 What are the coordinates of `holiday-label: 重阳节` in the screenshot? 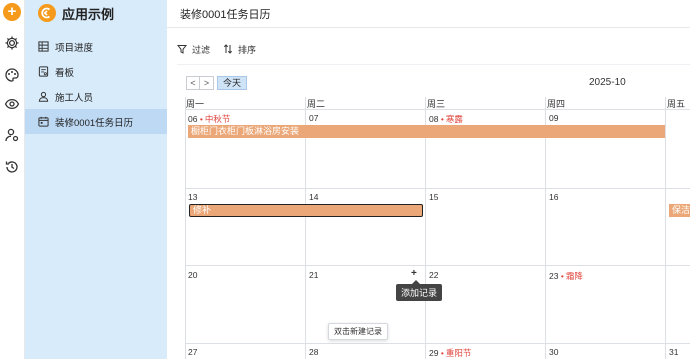 It's located at (456, 353).